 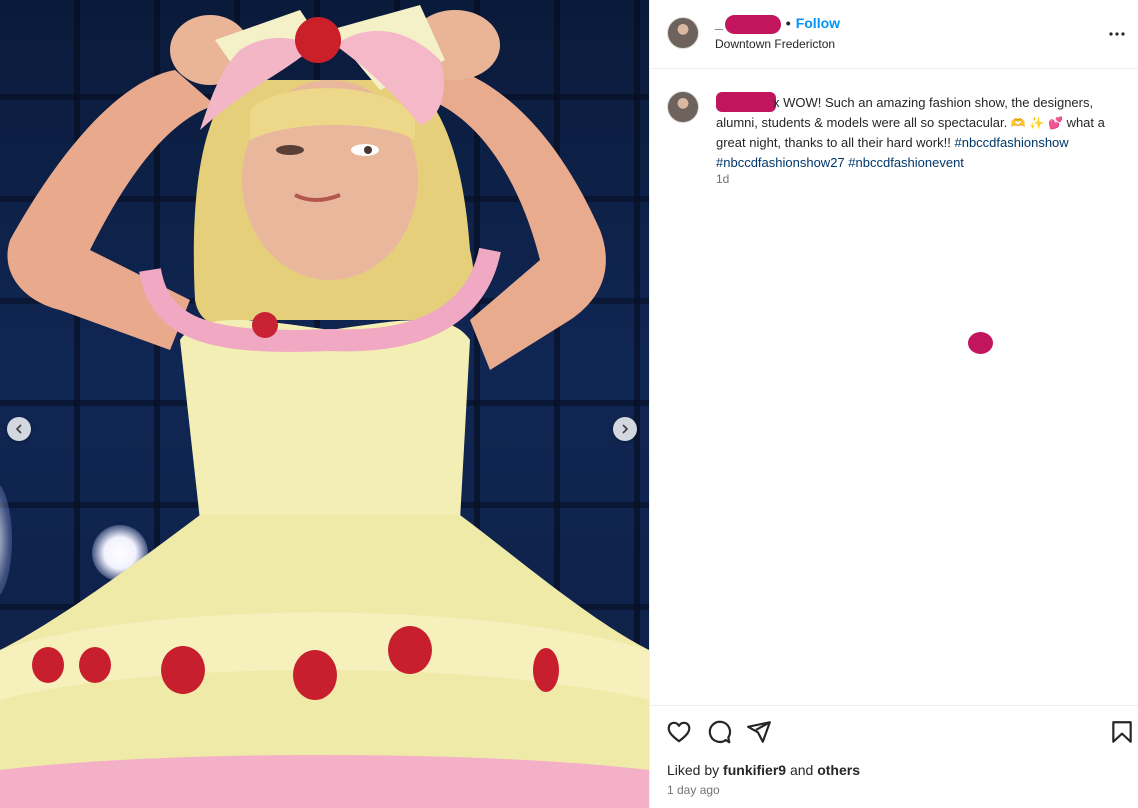 I want to click on post-location: Downtown Fredericton, so click(x=775, y=44).